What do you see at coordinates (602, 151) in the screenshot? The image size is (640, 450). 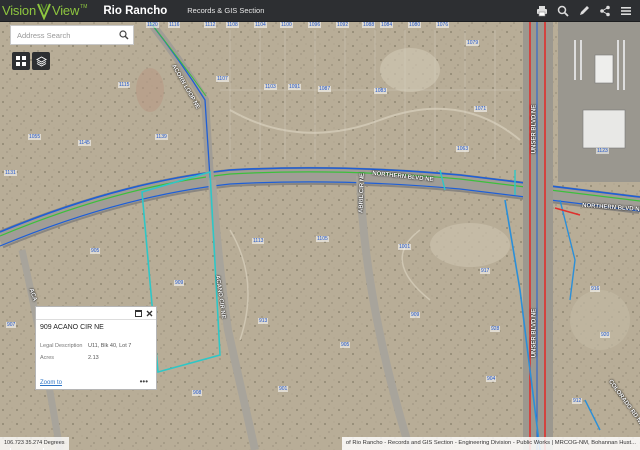 I see `parcel-label: 1123` at bounding box center [602, 151].